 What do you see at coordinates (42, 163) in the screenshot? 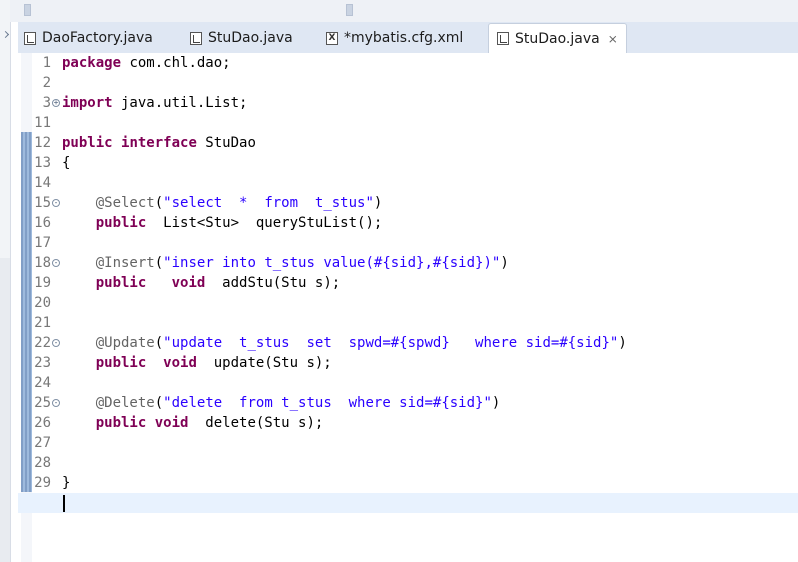
I see `line-number: 13` at bounding box center [42, 163].